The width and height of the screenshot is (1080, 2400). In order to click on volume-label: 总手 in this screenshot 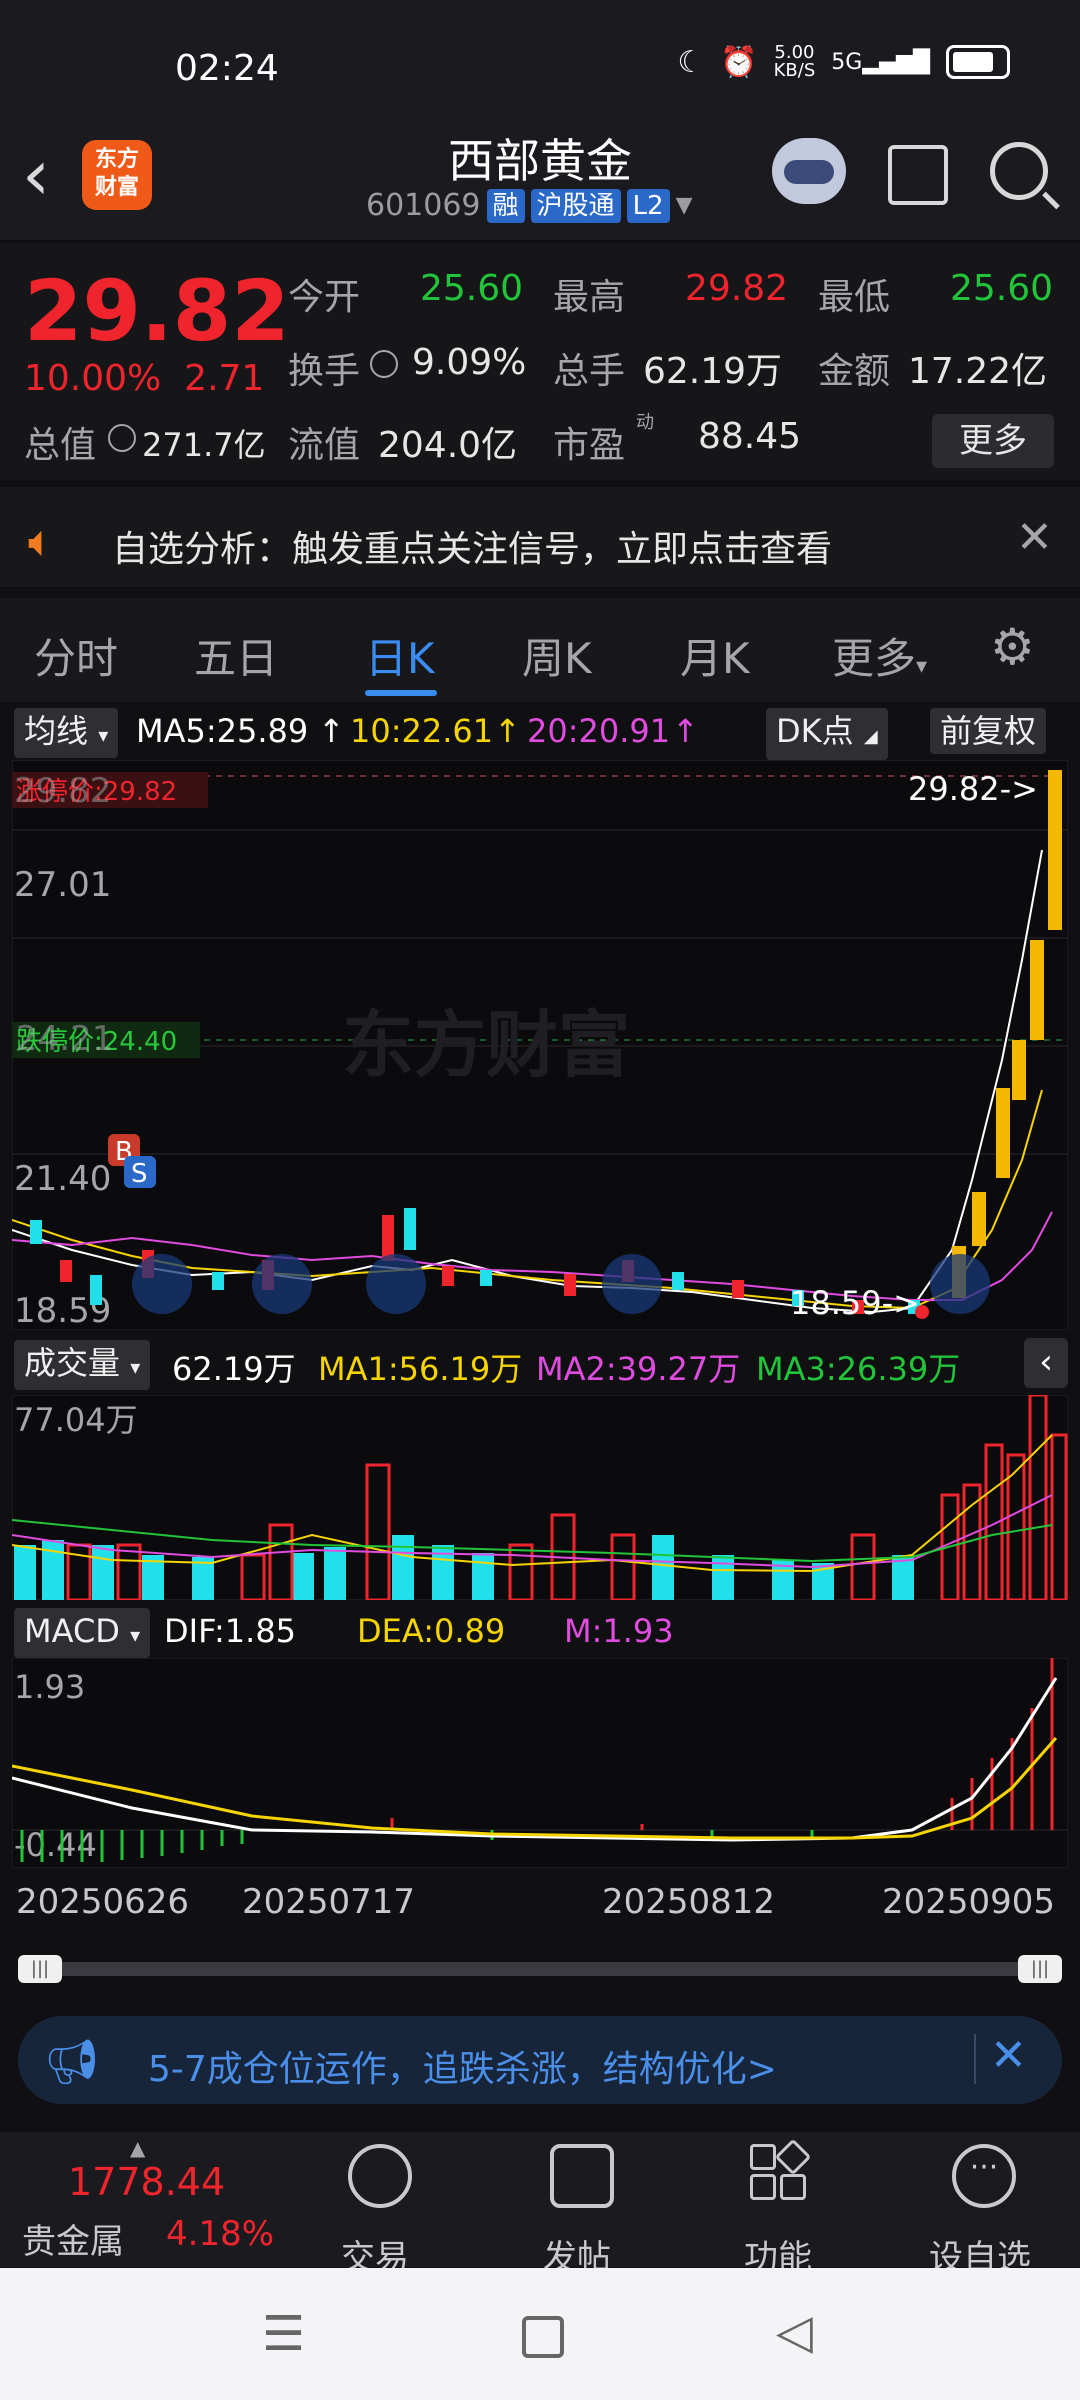, I will do `click(589, 371)`.